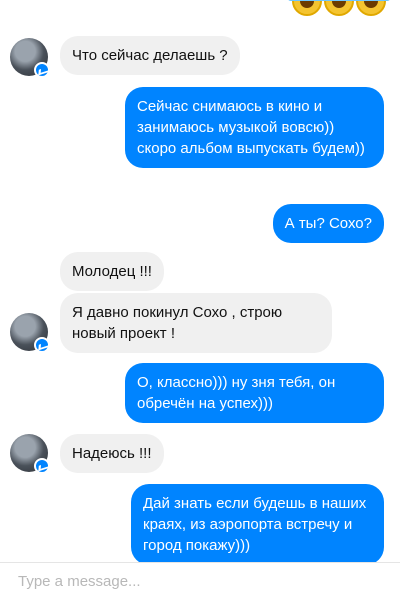 The width and height of the screenshot is (400, 600). I want to click on message-input, so click(200, 581).